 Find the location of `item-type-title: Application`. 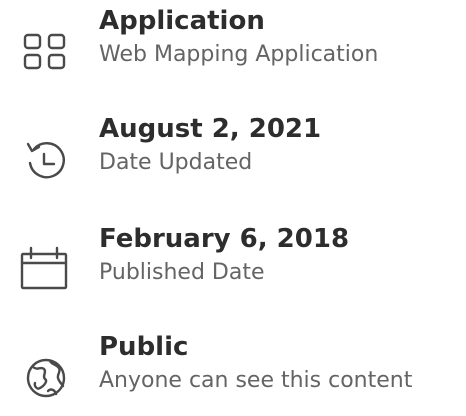

item-type-title: Application is located at coordinates (182, 21).